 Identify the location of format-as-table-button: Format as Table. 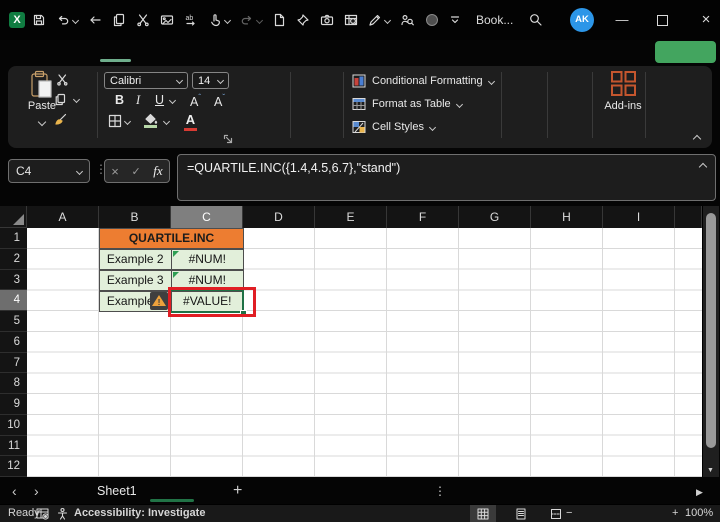
(407, 104).